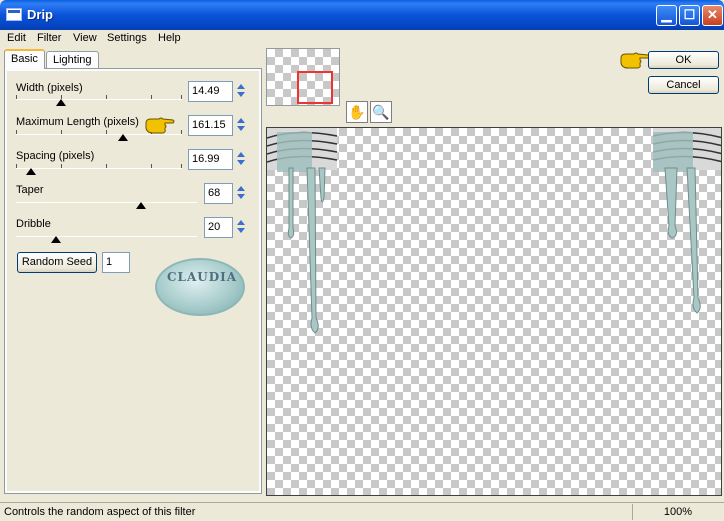 This screenshot has width=724, height=521. What do you see at coordinates (141, 205) in the screenshot?
I see `taper-slider-thumb` at bounding box center [141, 205].